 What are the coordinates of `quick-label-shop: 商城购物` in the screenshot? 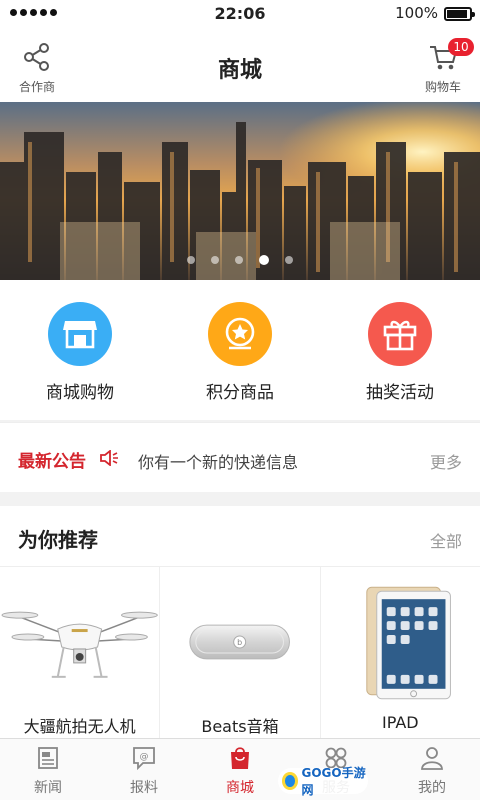 It's located at (80, 393).